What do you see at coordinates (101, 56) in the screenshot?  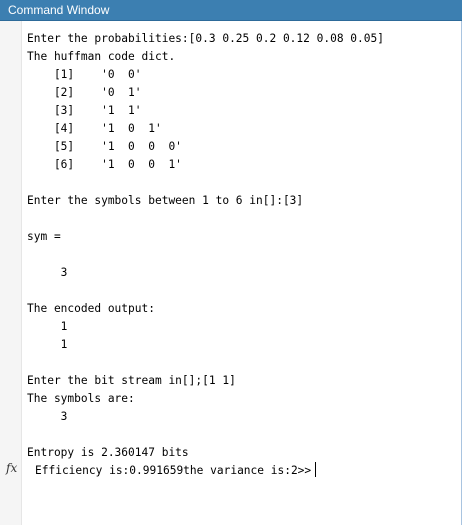 I see `console-line: The huffman code dict.` at bounding box center [101, 56].